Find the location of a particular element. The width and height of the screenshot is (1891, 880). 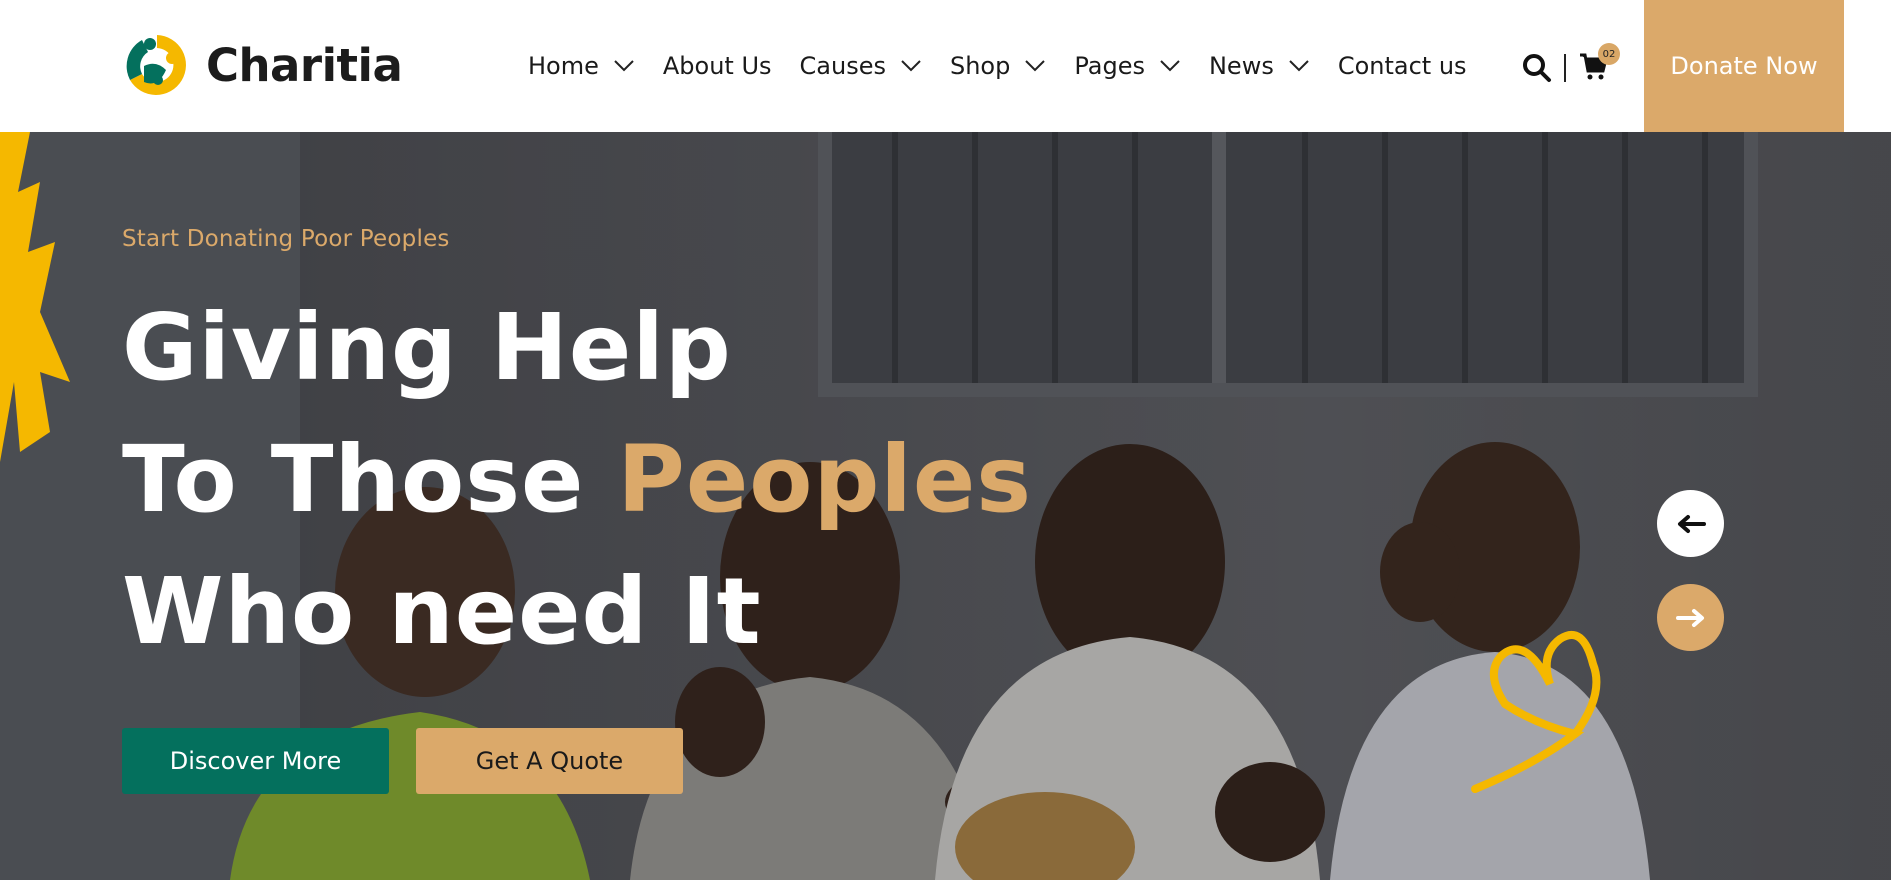

nav-item-label: News is located at coordinates (1241, 66).